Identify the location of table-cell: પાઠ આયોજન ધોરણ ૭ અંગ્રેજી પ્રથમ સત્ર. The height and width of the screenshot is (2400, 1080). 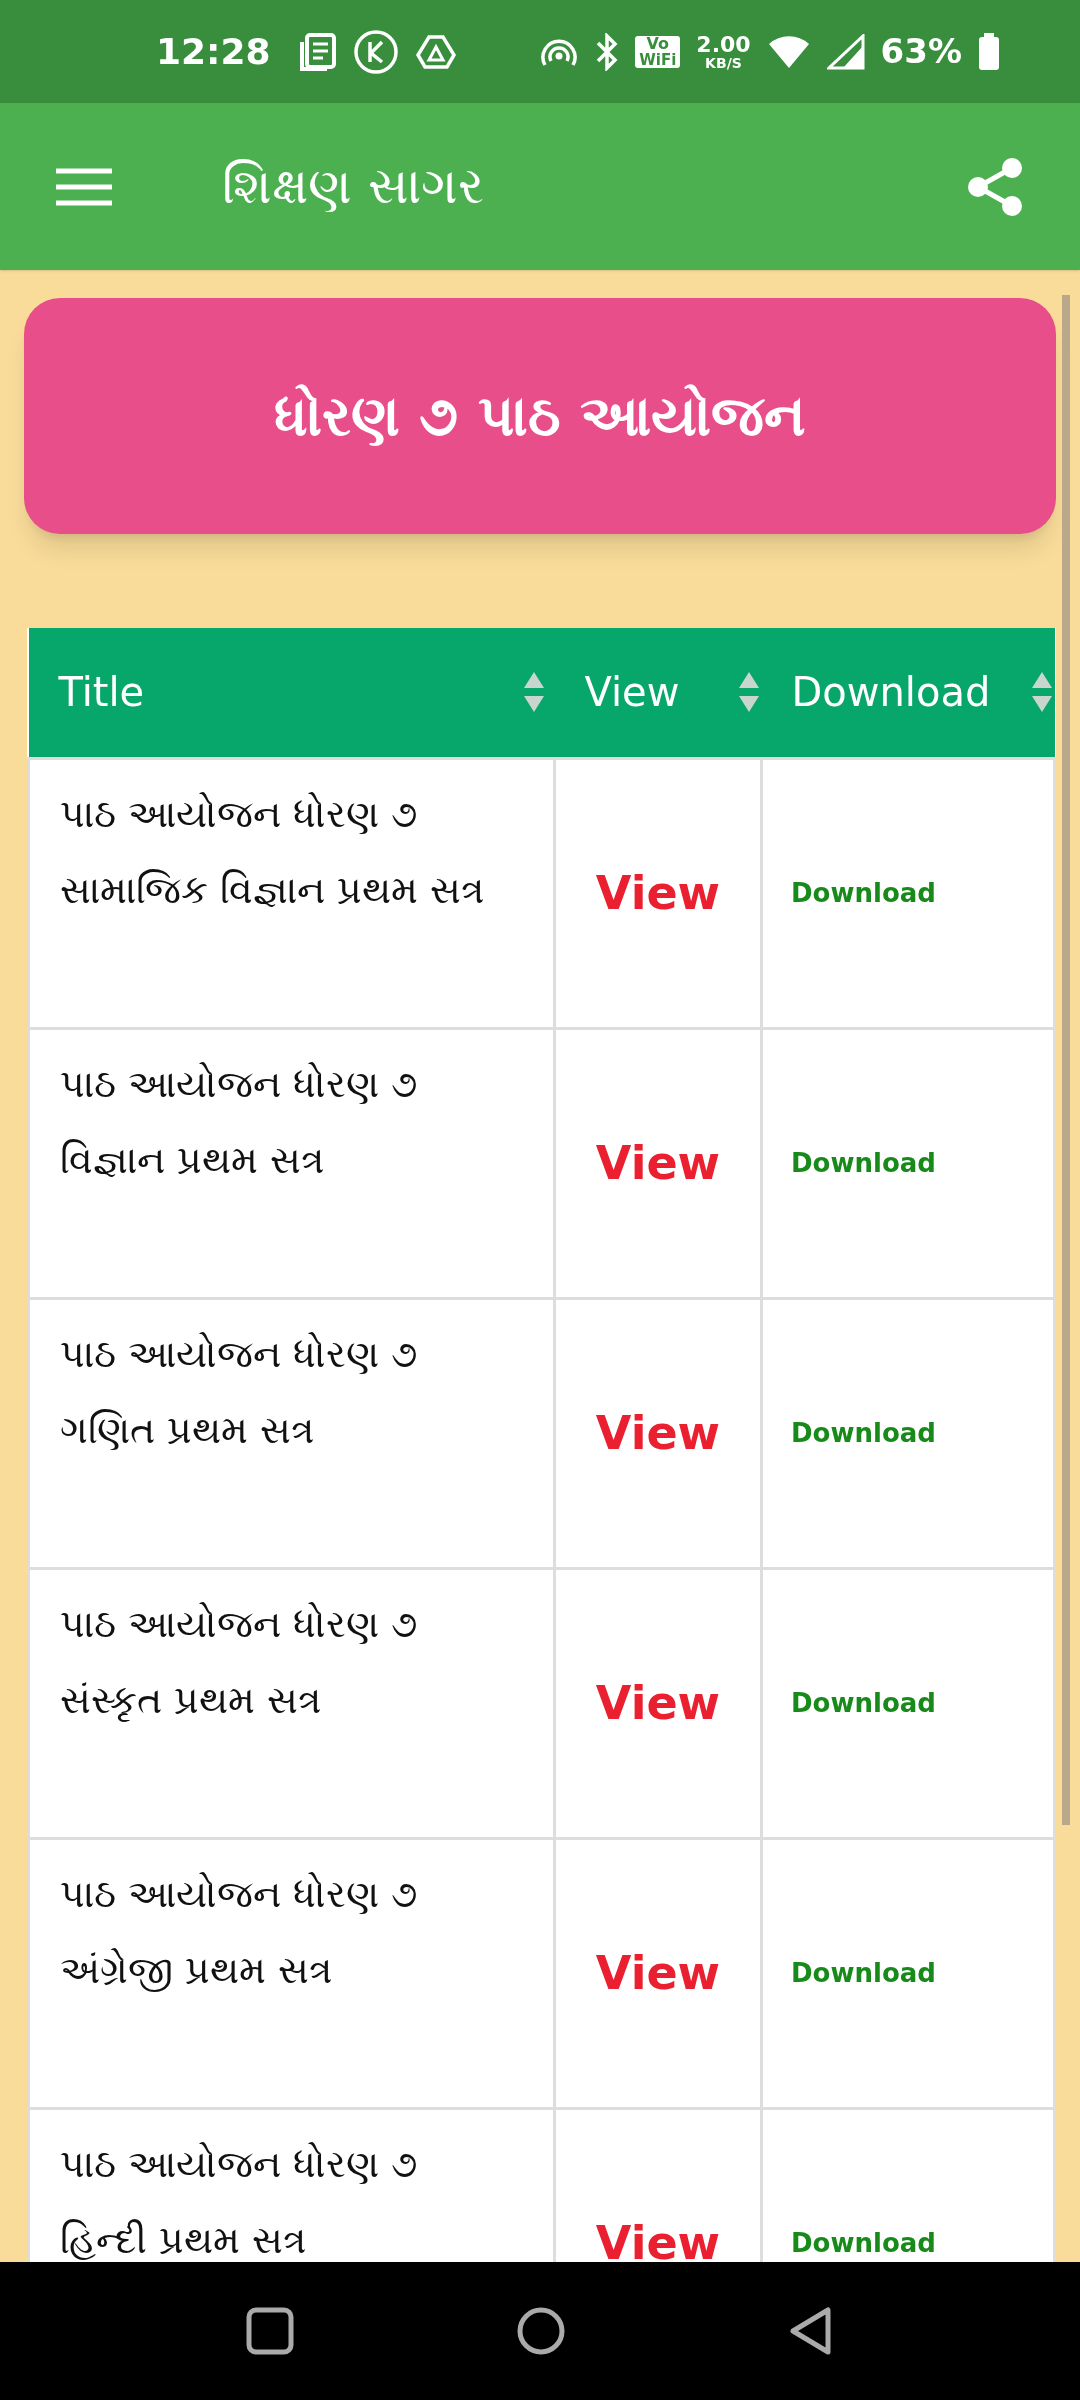
(291, 1973).